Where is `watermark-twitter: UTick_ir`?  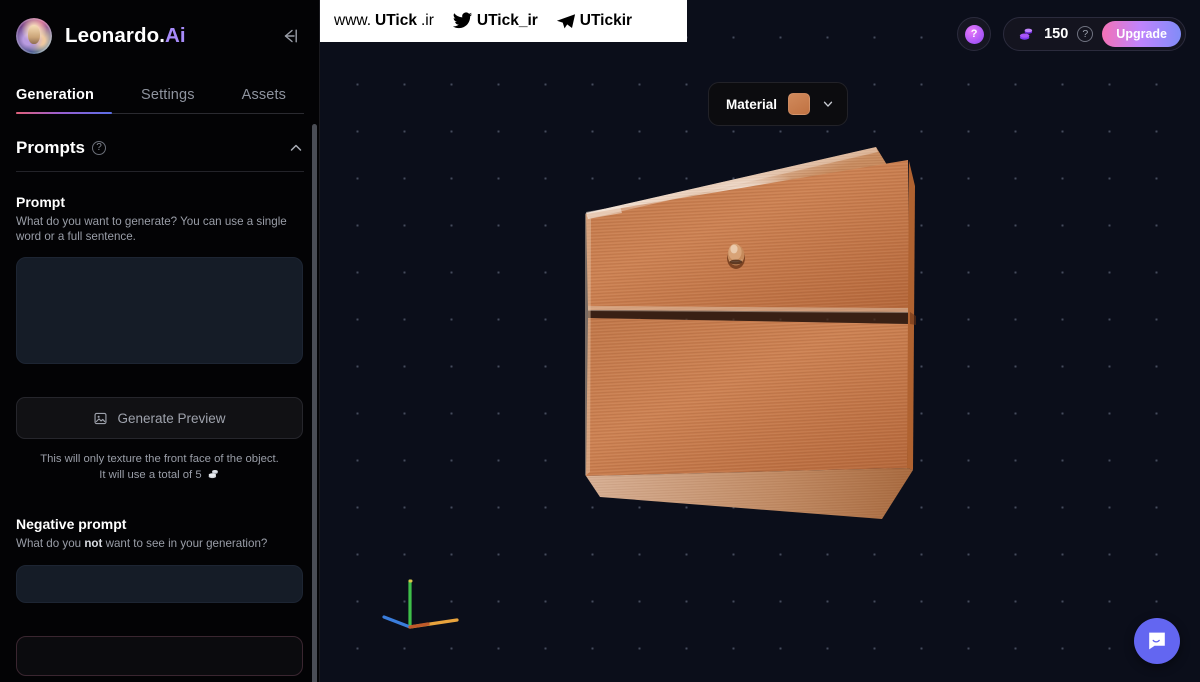
watermark-twitter: UTick_ir is located at coordinates (495, 21).